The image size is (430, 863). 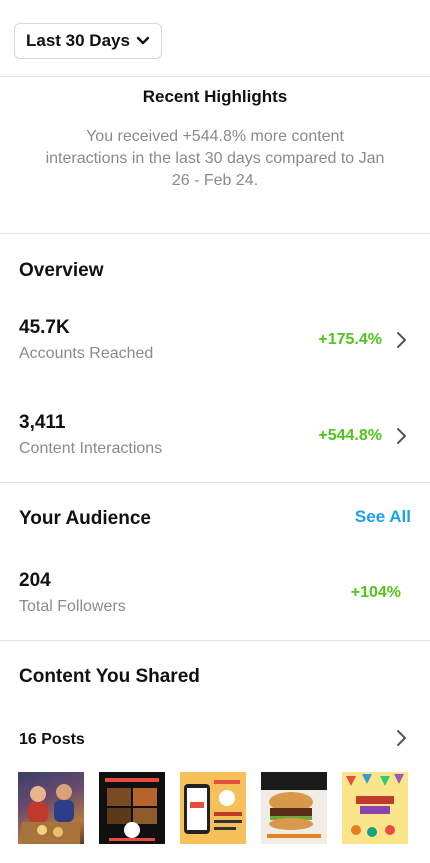 What do you see at coordinates (78, 40) in the screenshot?
I see `date-range-label: Last 30 Days` at bounding box center [78, 40].